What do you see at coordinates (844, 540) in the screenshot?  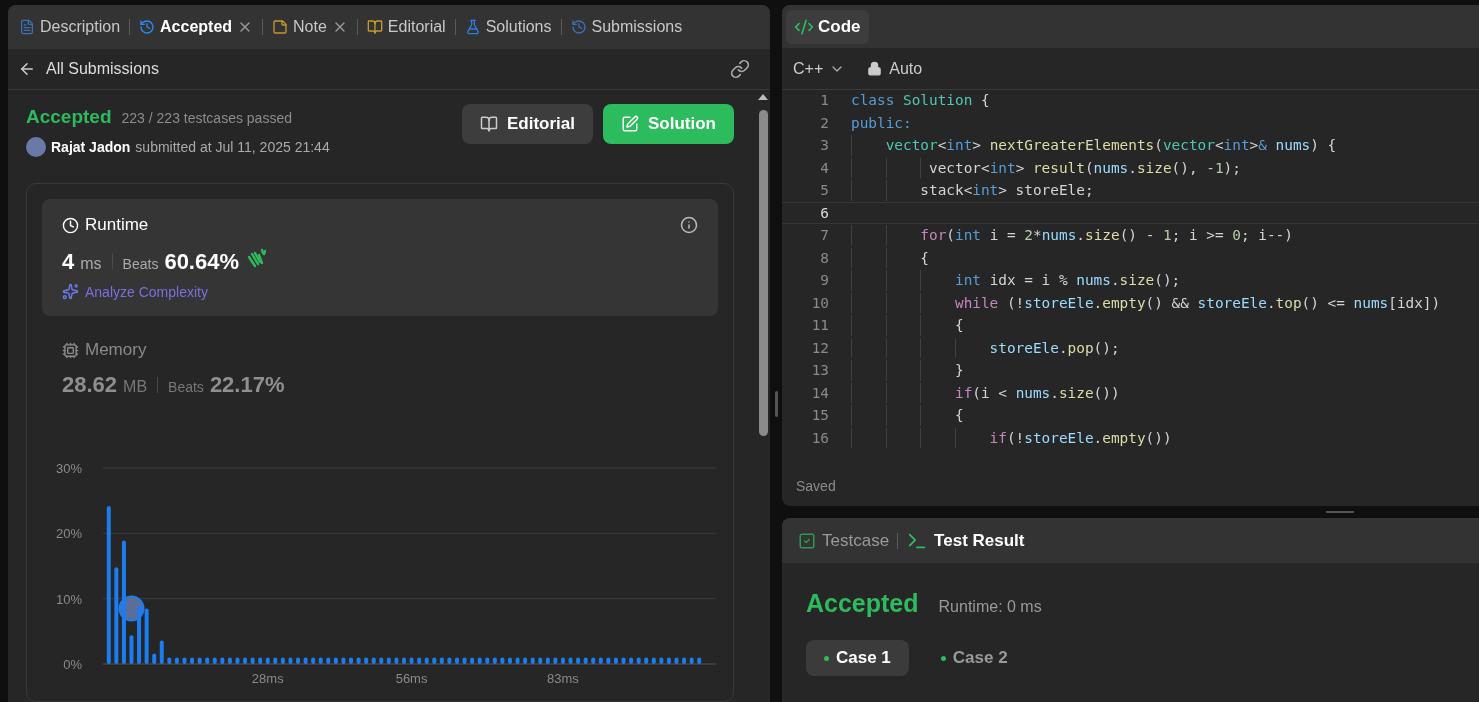 I see `tab: Testcase` at bounding box center [844, 540].